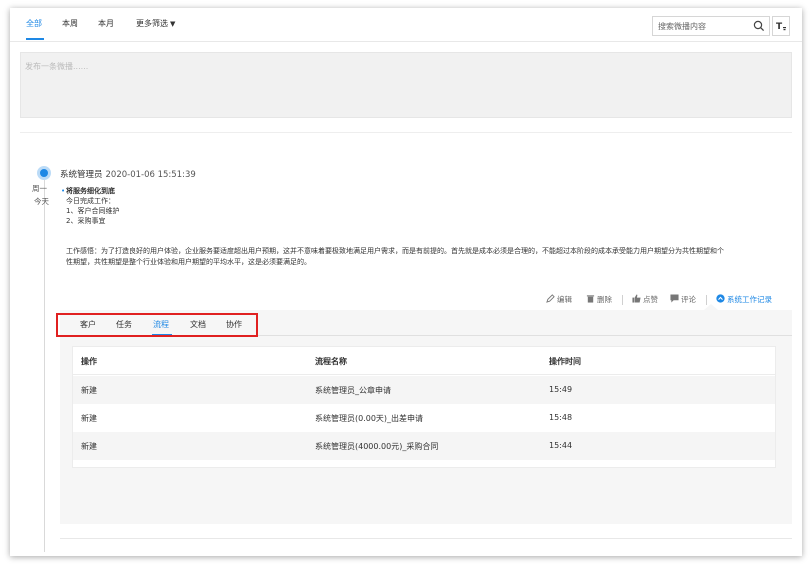  What do you see at coordinates (152, 23) in the screenshot?
I see `filter-tab-more-label: 更多筛选` at bounding box center [152, 23].